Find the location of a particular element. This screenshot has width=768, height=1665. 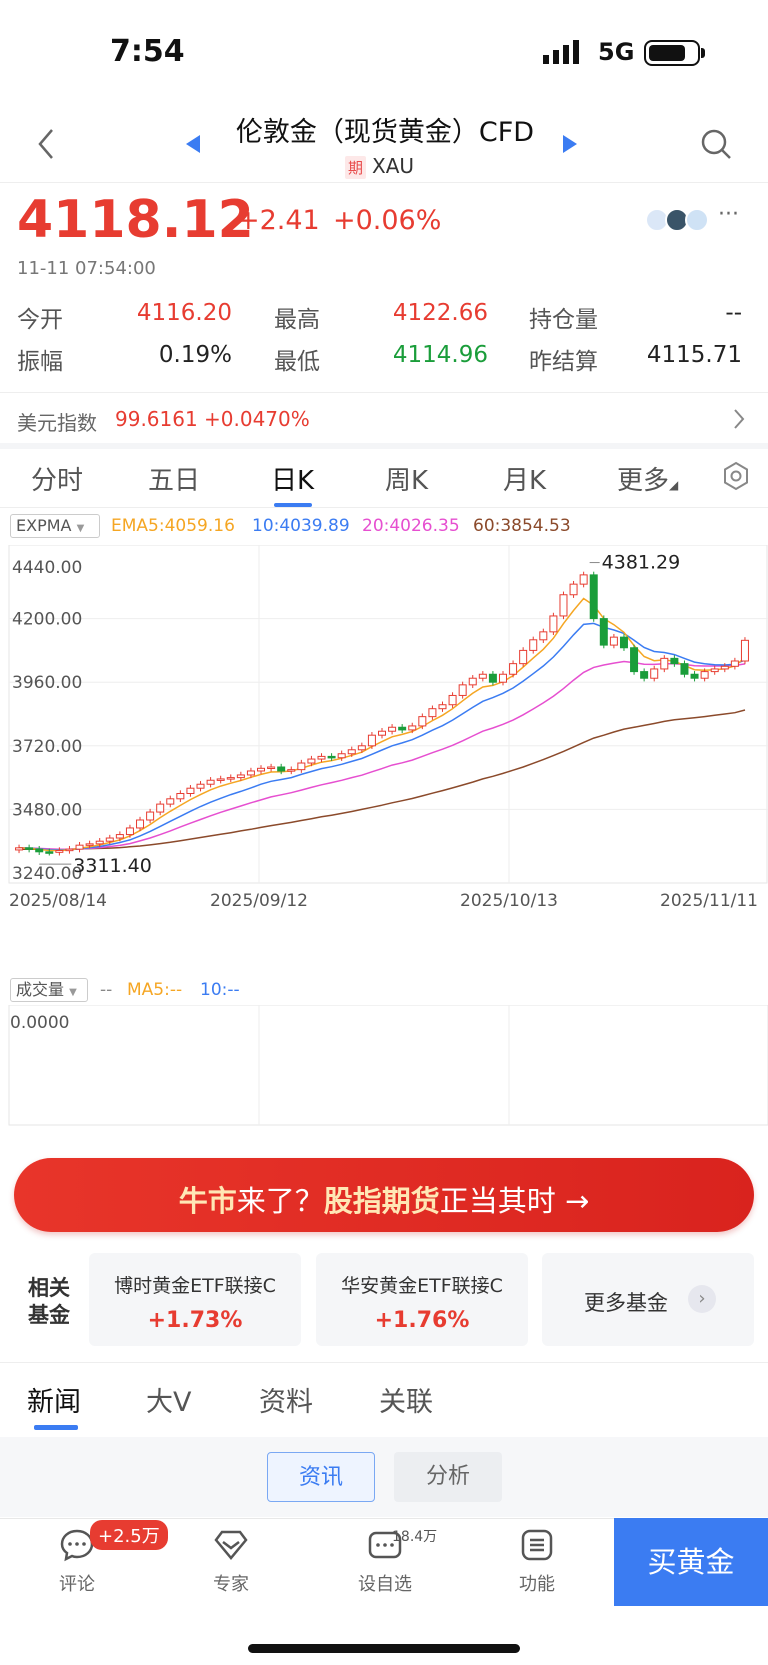

volume-ma10: 10:-- is located at coordinates (220, 990).